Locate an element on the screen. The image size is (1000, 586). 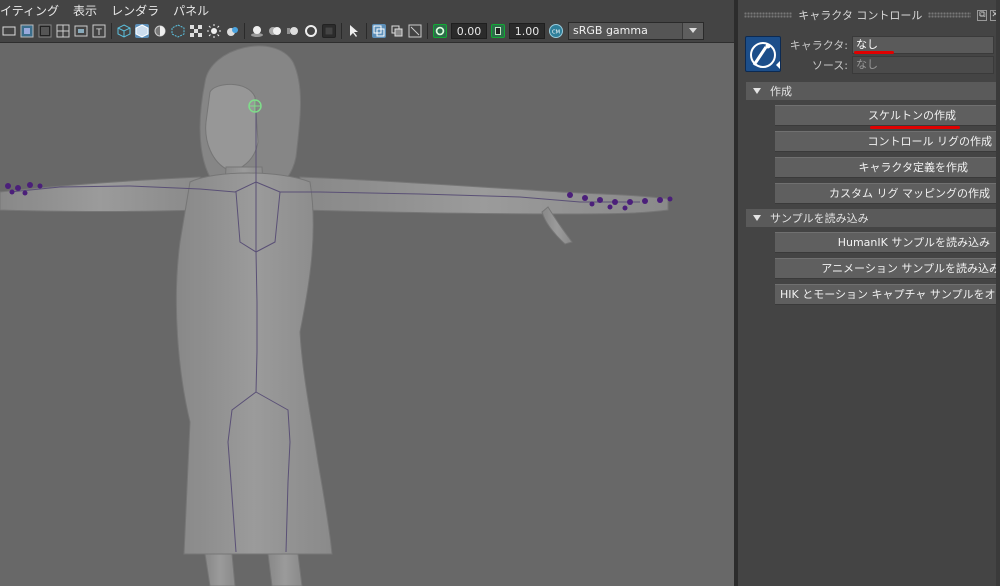
checker-icon is located at coordinates (196, 31).